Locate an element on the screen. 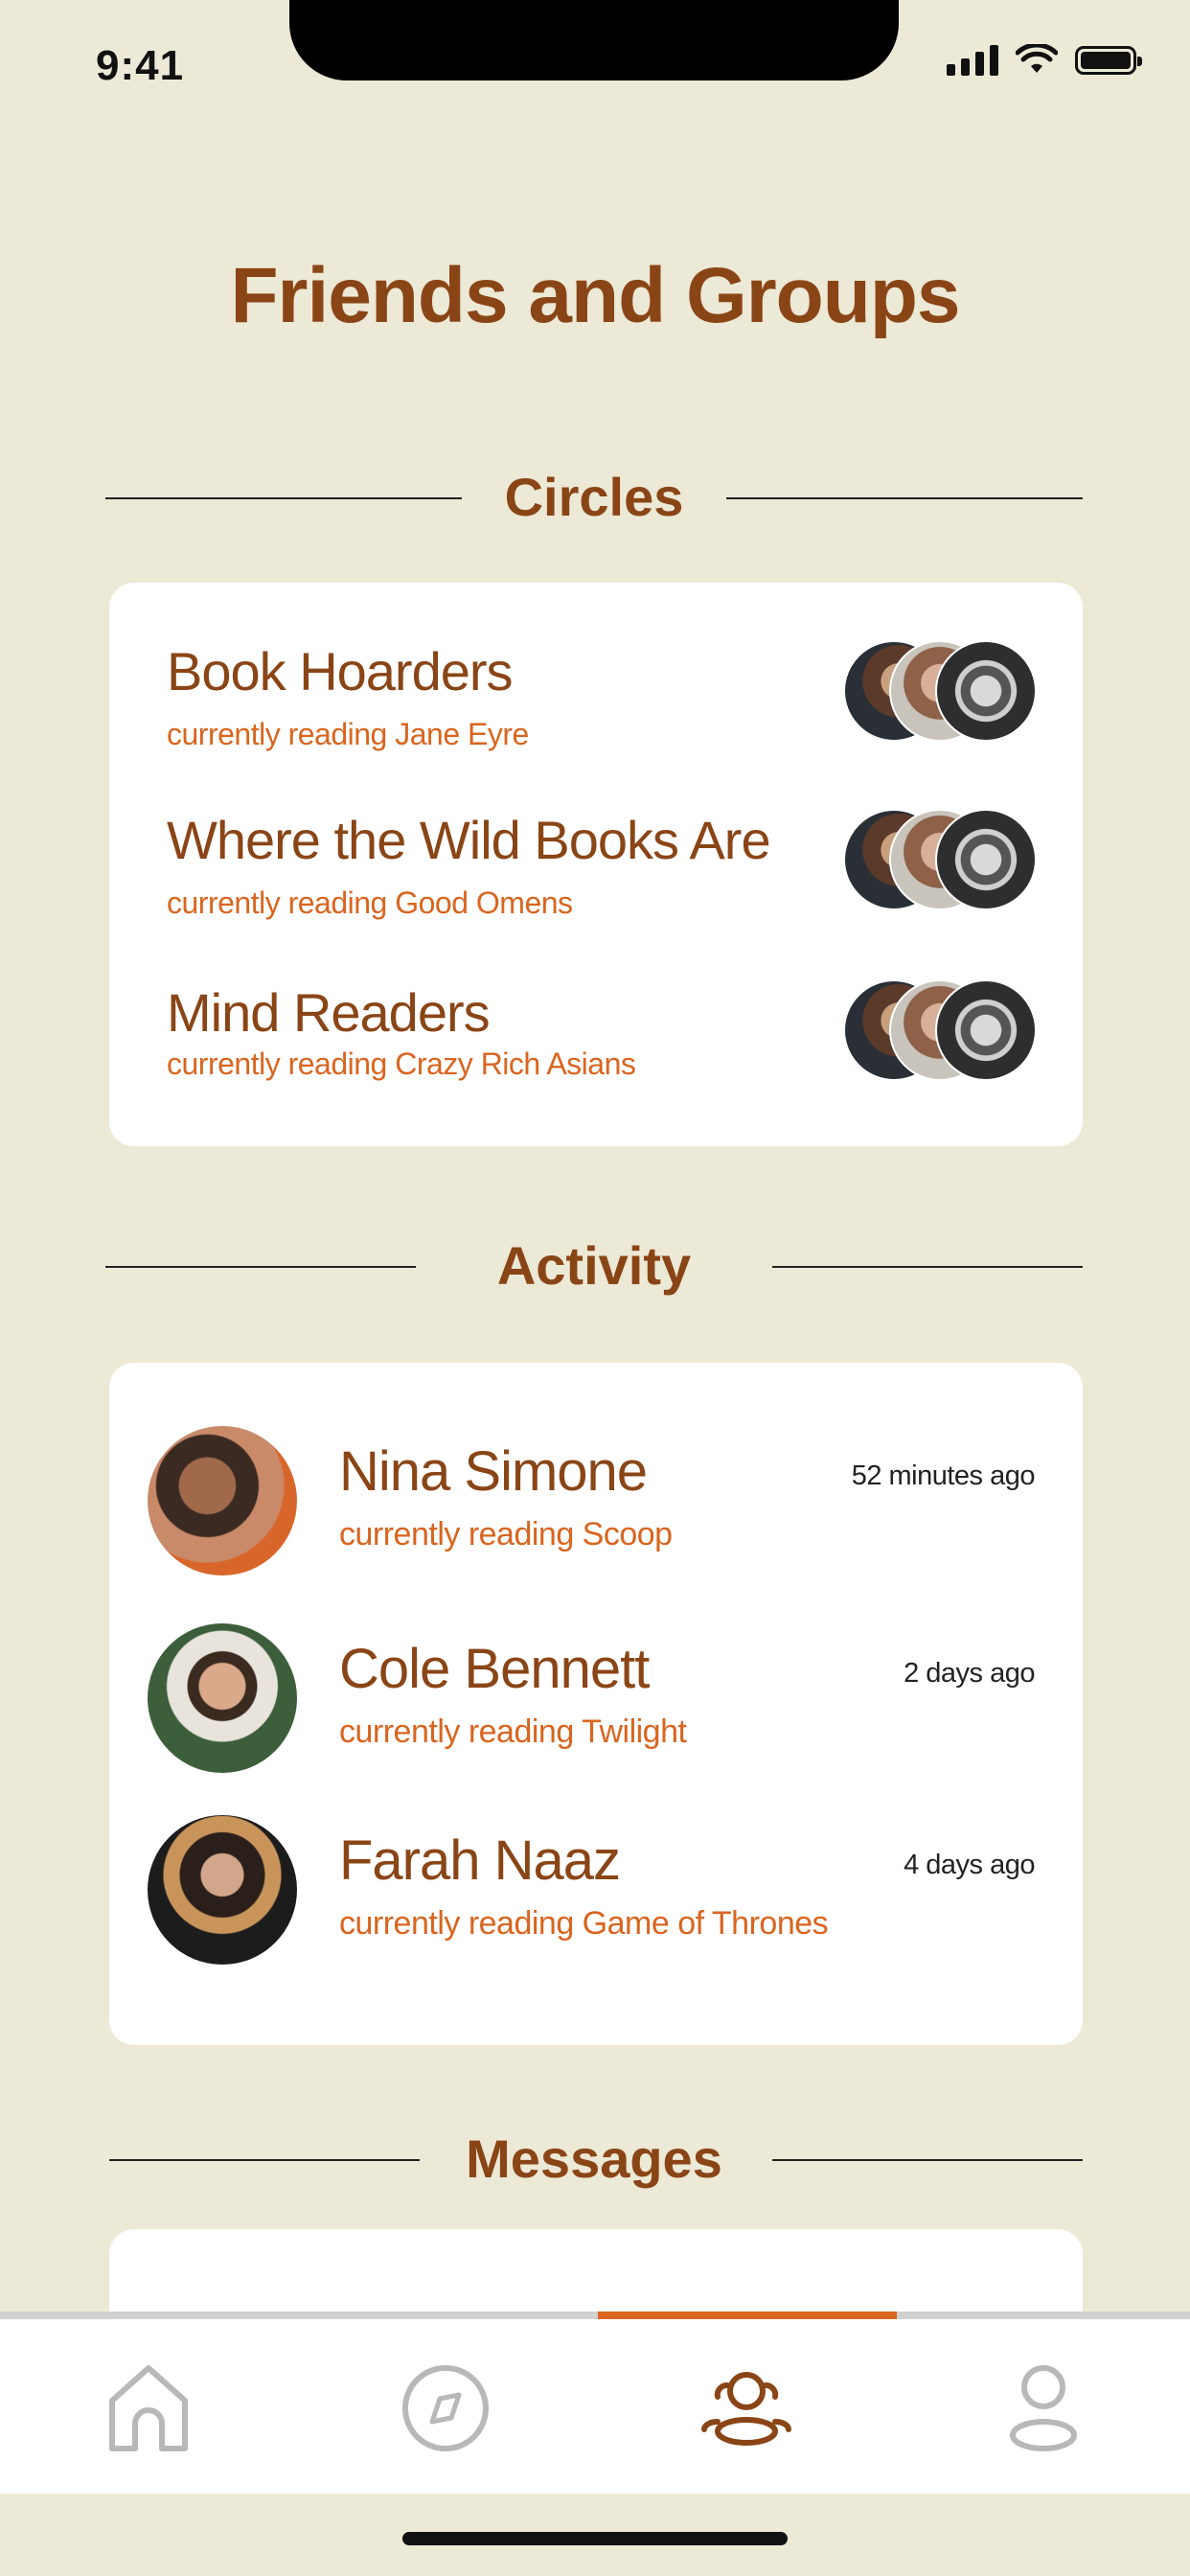 The width and height of the screenshot is (1190, 2576). tab-home is located at coordinates (148, 2408).